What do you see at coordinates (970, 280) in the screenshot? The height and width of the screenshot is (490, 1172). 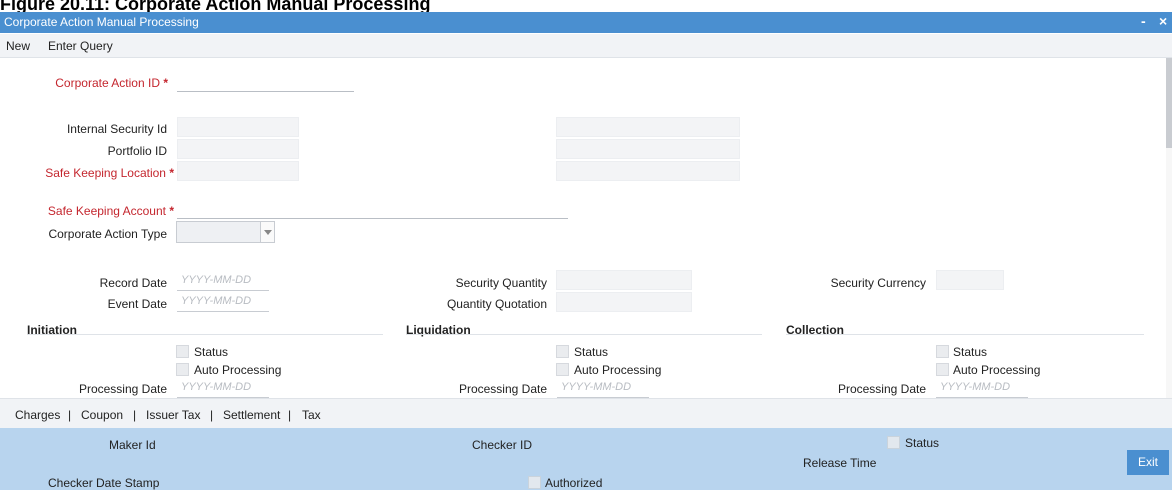 I see `security-currency-field` at bounding box center [970, 280].